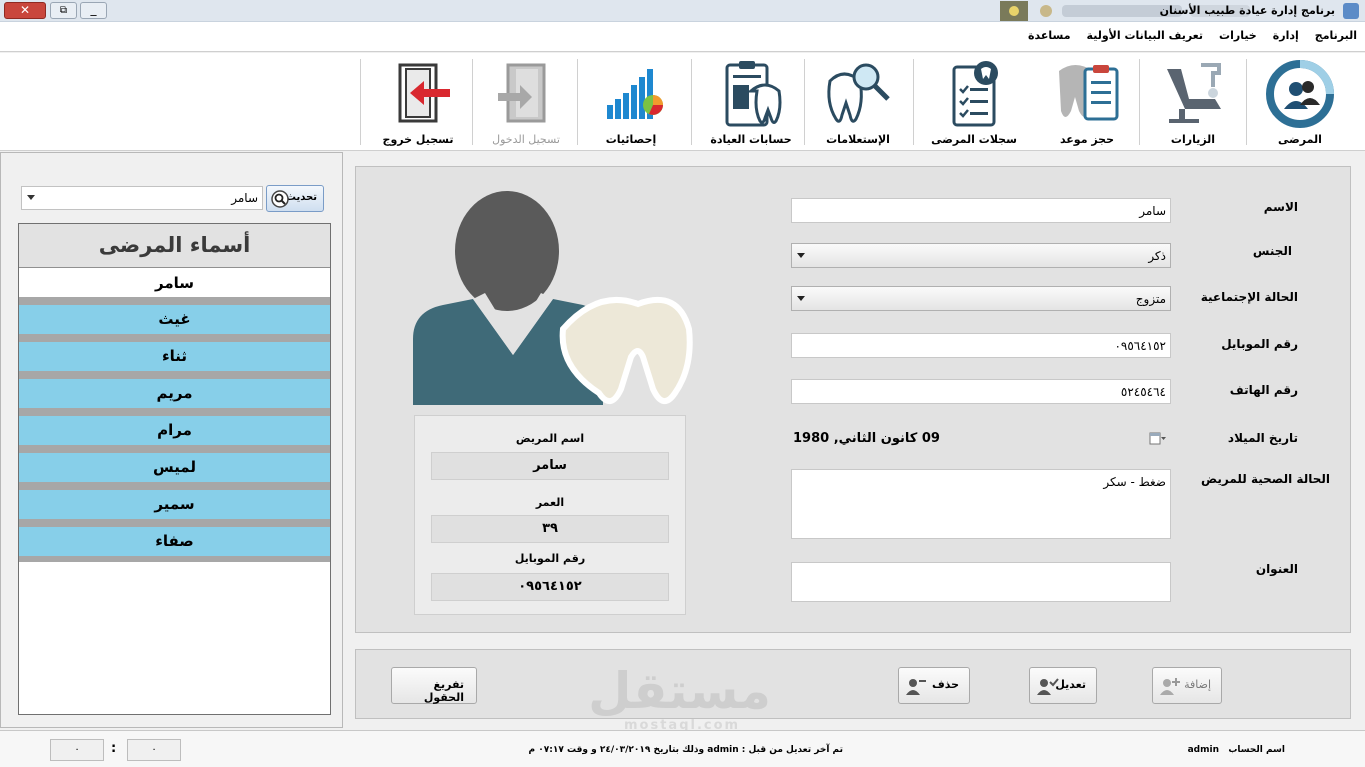 The image size is (1365, 767). Describe the element at coordinates (1089, 93) in the screenshot. I see `appointment-icon` at that location.